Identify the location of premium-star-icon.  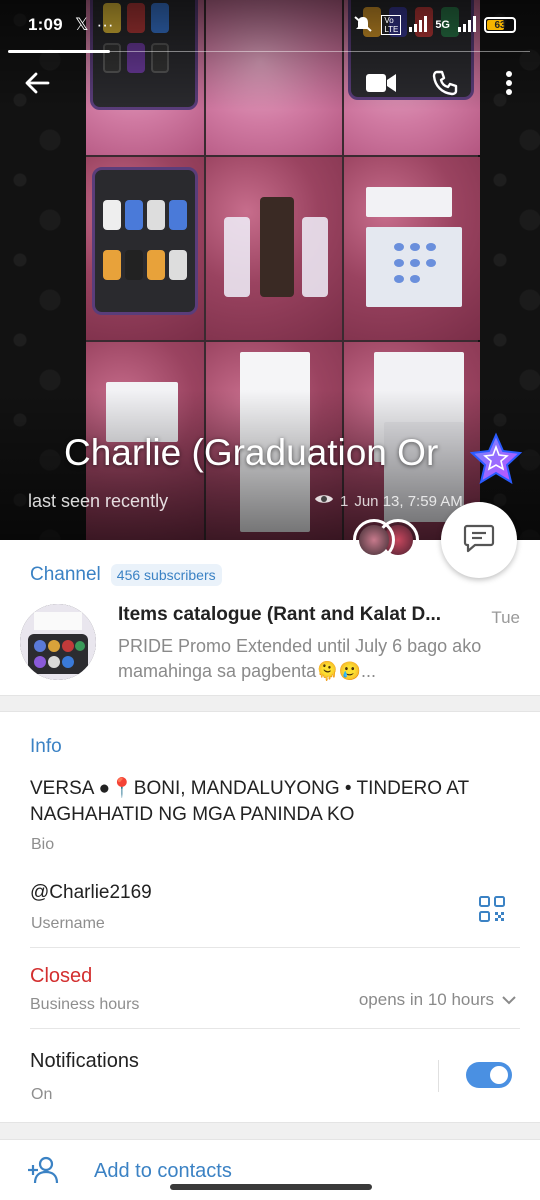
(496, 460).